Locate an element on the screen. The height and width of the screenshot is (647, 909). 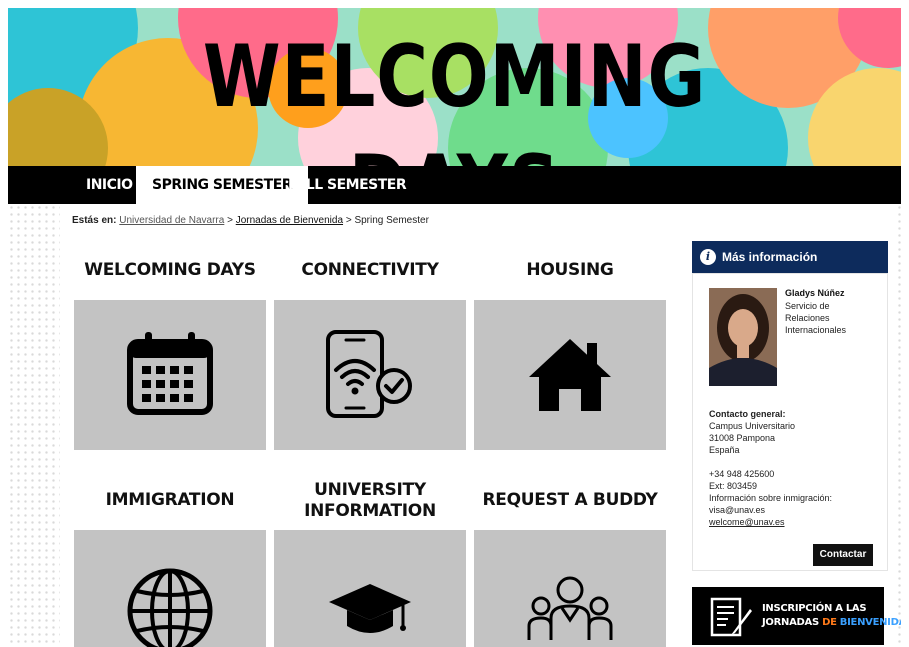
registration-word: BIENVENIDA is located at coordinates (870, 622).